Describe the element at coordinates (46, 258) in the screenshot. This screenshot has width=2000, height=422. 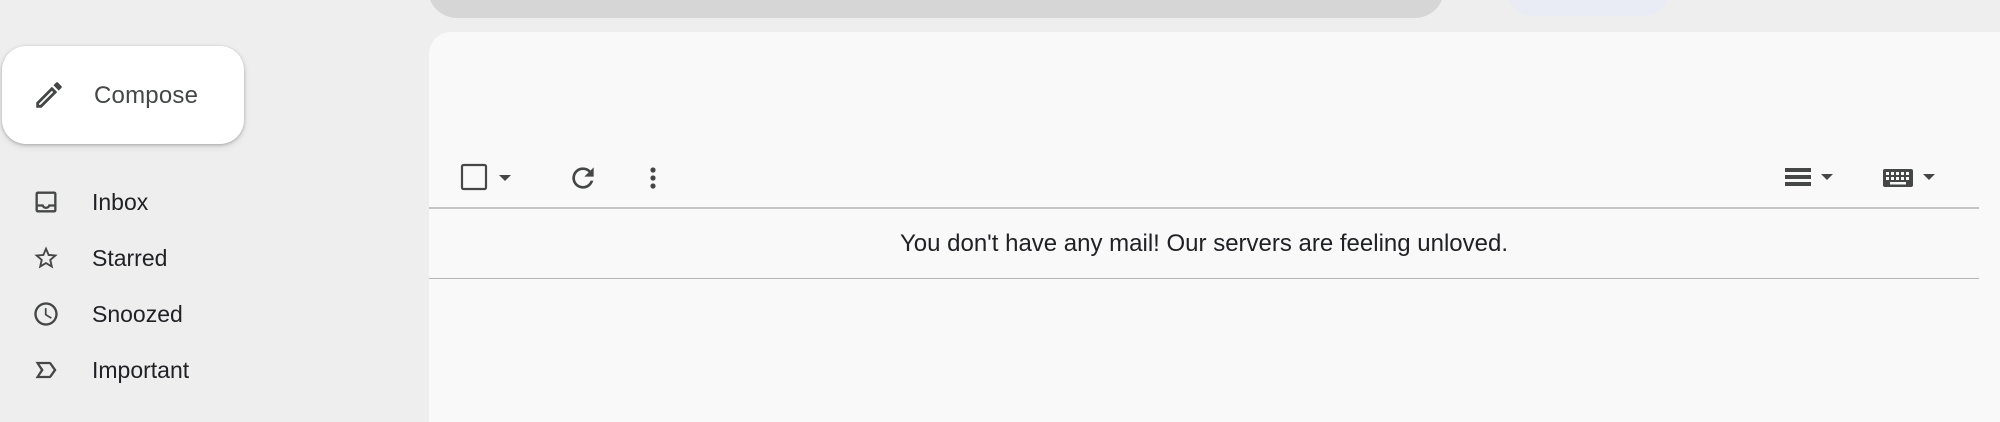
I see `star-icon` at that location.